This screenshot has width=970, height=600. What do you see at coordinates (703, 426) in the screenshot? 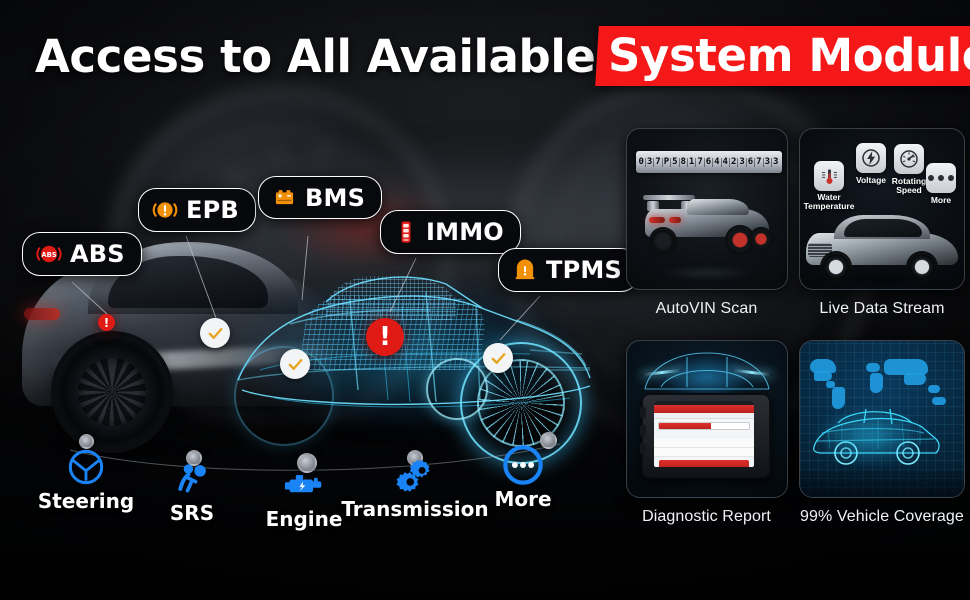
I see `scan-progress-bar` at bounding box center [703, 426].